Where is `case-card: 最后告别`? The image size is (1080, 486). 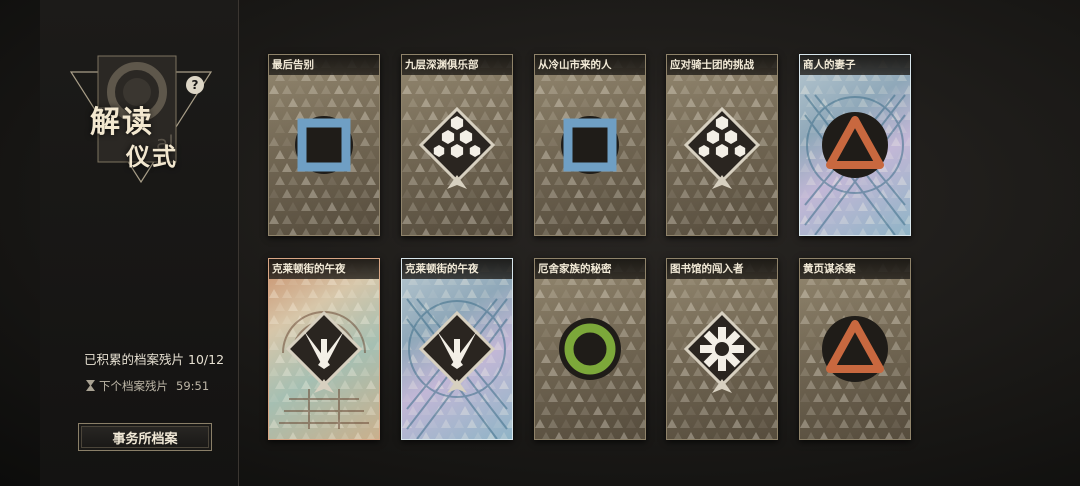
case-card: 最后告别 is located at coordinates (324, 145).